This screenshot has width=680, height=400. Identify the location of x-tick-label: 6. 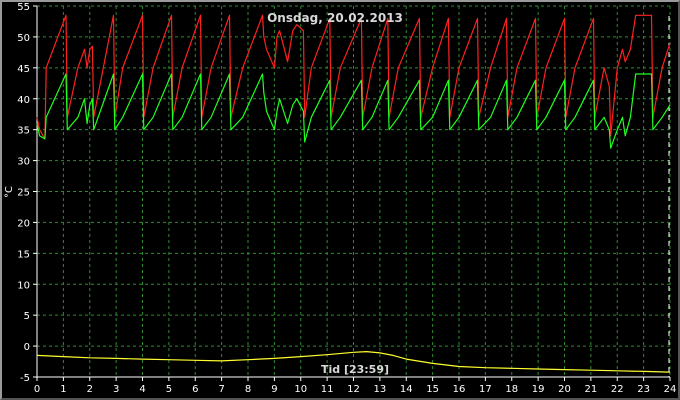
(195, 389).